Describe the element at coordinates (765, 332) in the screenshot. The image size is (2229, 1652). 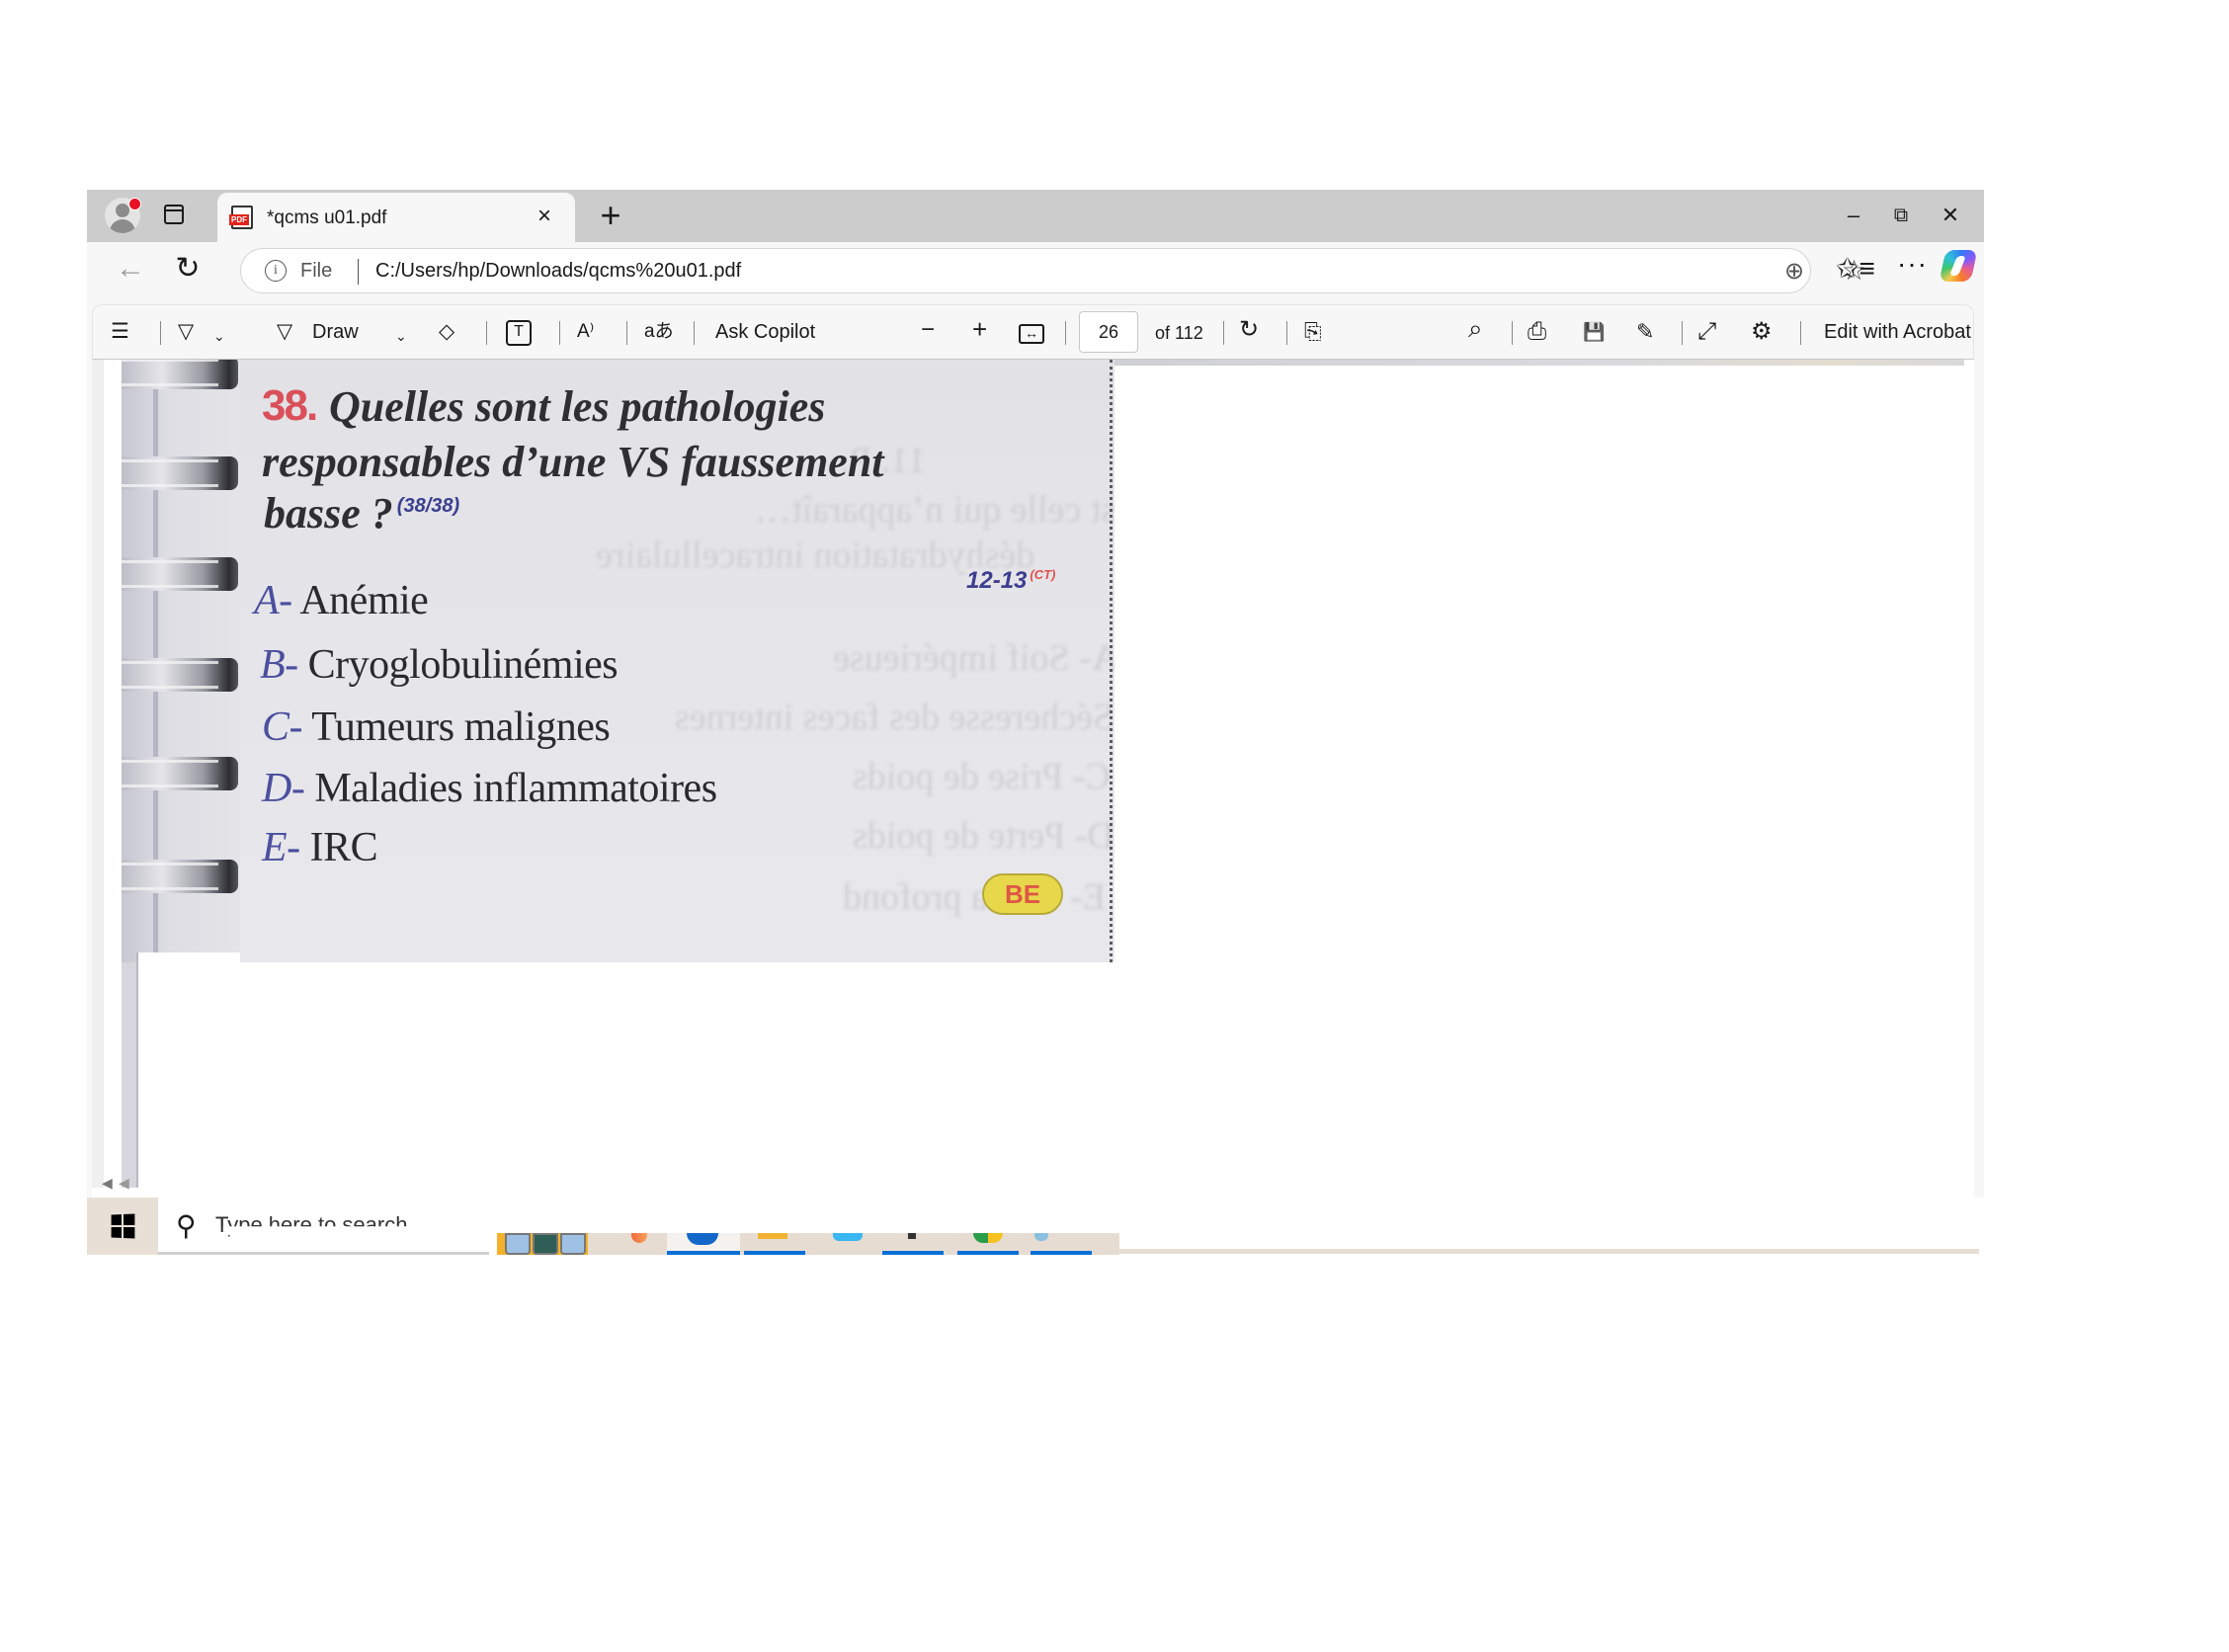
I see `ask-copilot-button: Ask Copilot` at that location.